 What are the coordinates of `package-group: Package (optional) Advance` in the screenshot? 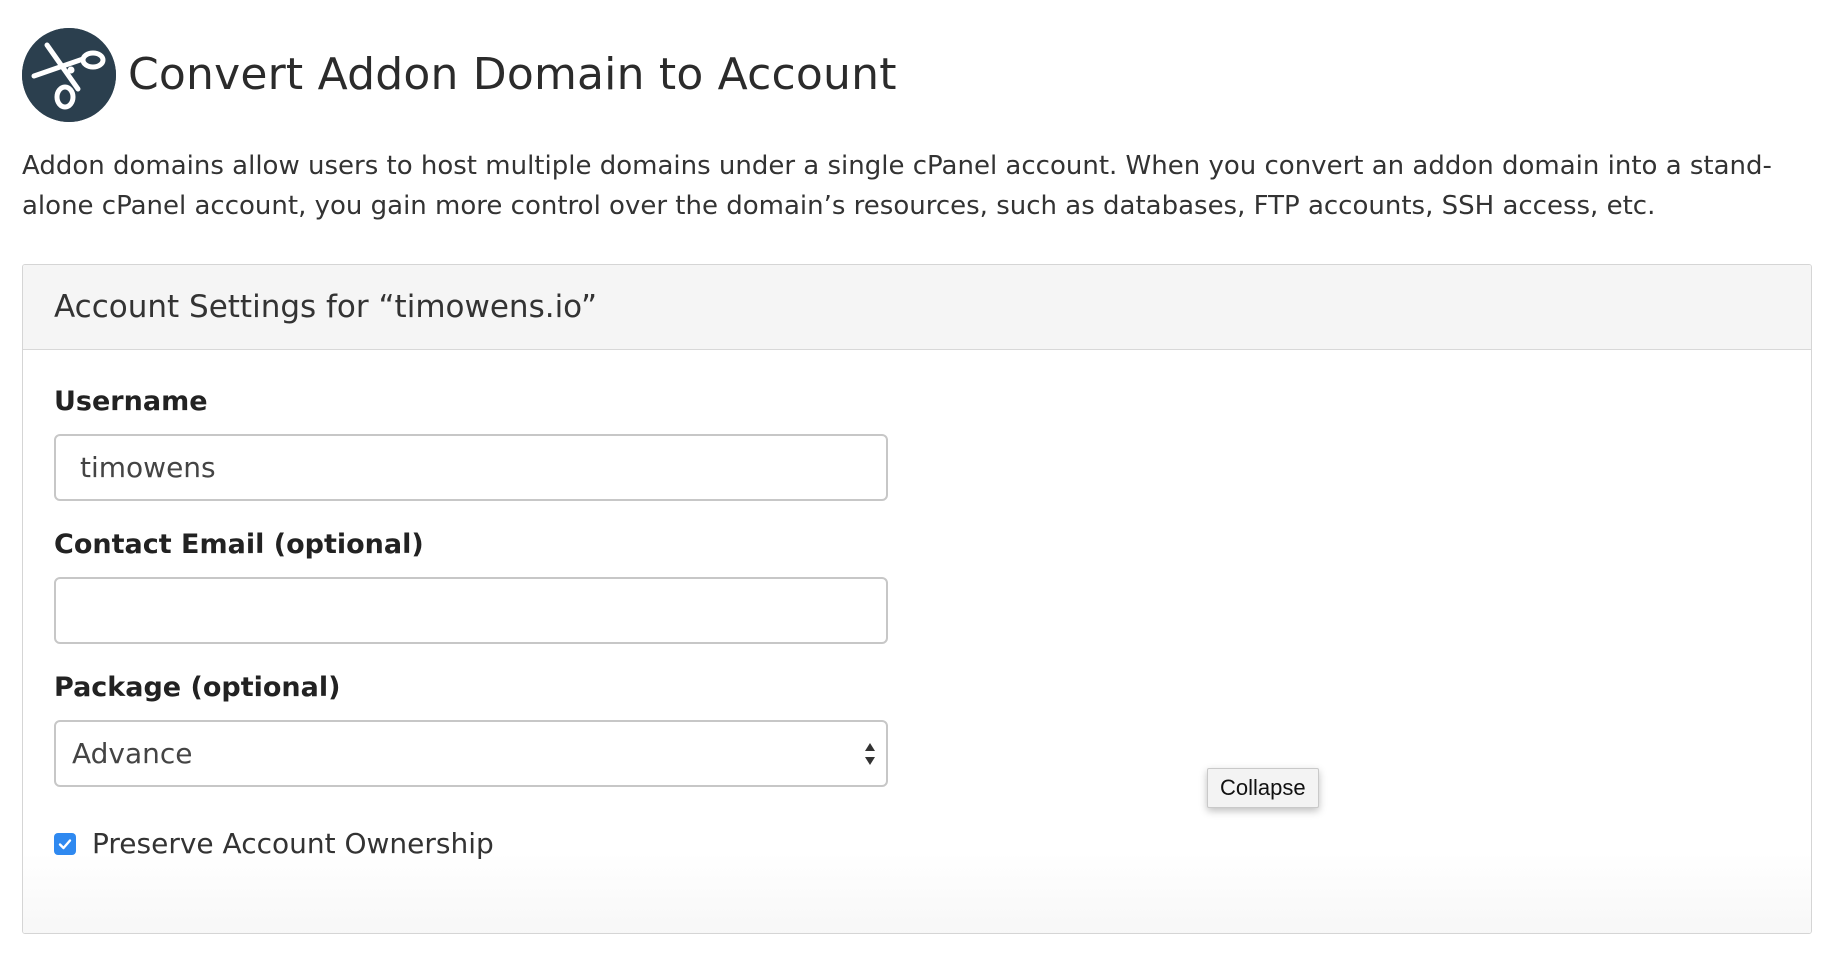 It's located at (932, 728).